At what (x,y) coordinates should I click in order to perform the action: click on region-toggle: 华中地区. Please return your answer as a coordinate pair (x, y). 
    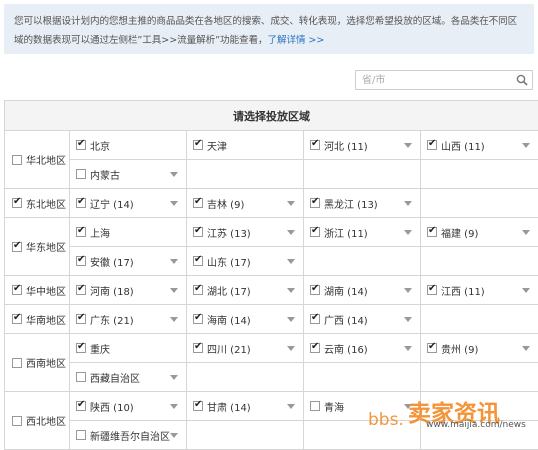
    Looking at the image, I should click on (37, 290).